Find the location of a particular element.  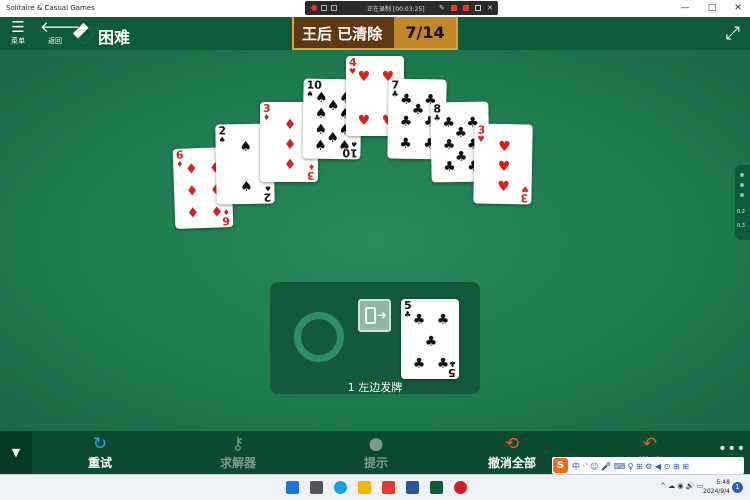

recording-status: 正在录制 [00:03:25] is located at coordinates (396, 9).